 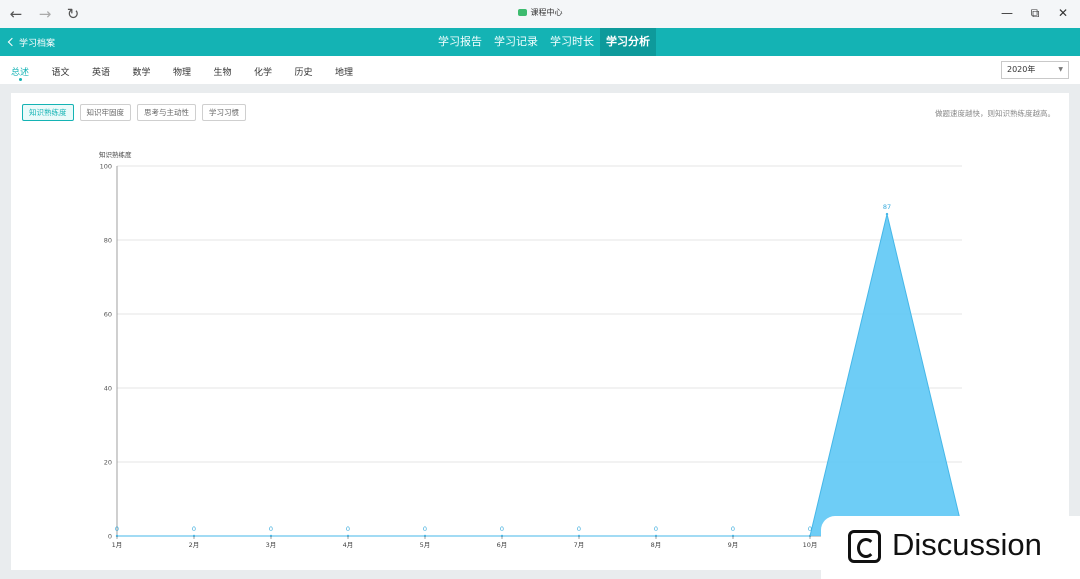 What do you see at coordinates (153, 71) in the screenshot?
I see `subject-tab-4: 数学` at bounding box center [153, 71].